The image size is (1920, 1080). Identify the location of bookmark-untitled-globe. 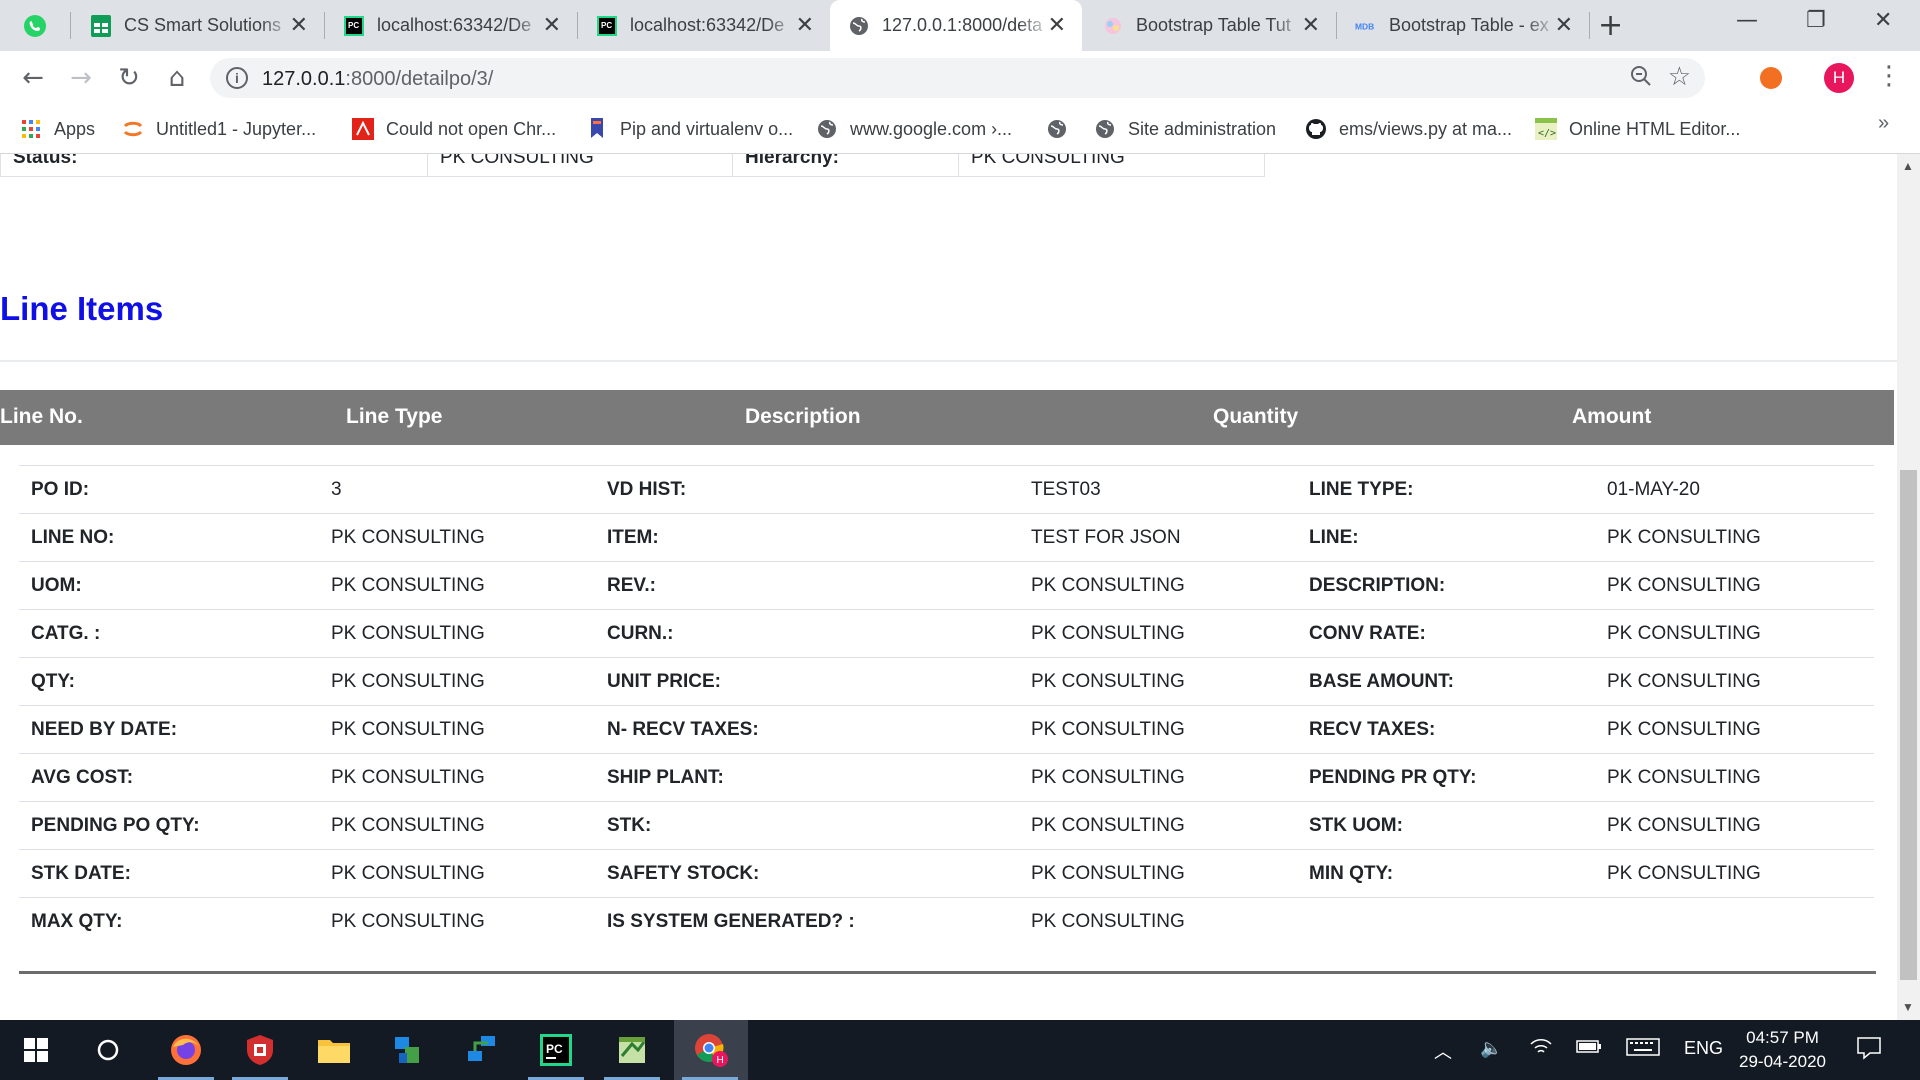
(1063, 129).